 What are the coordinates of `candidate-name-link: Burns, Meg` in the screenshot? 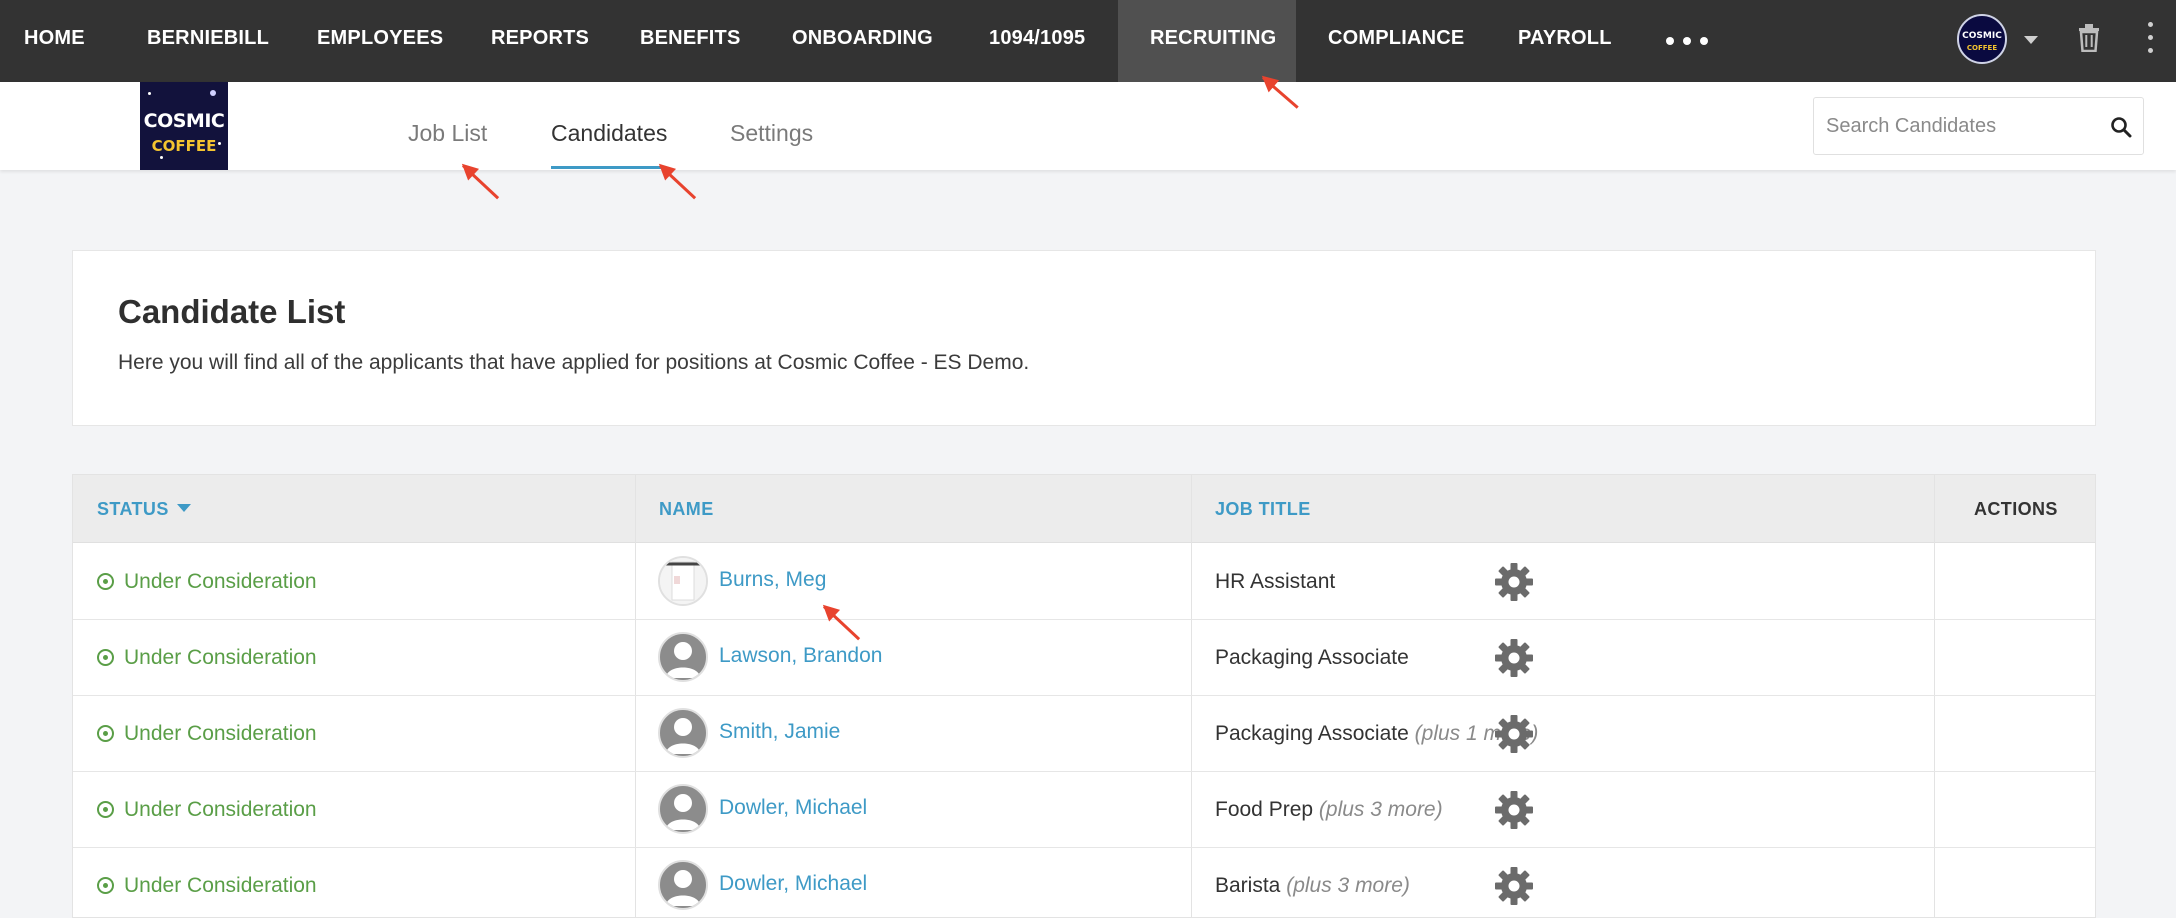 It's located at (772, 580).